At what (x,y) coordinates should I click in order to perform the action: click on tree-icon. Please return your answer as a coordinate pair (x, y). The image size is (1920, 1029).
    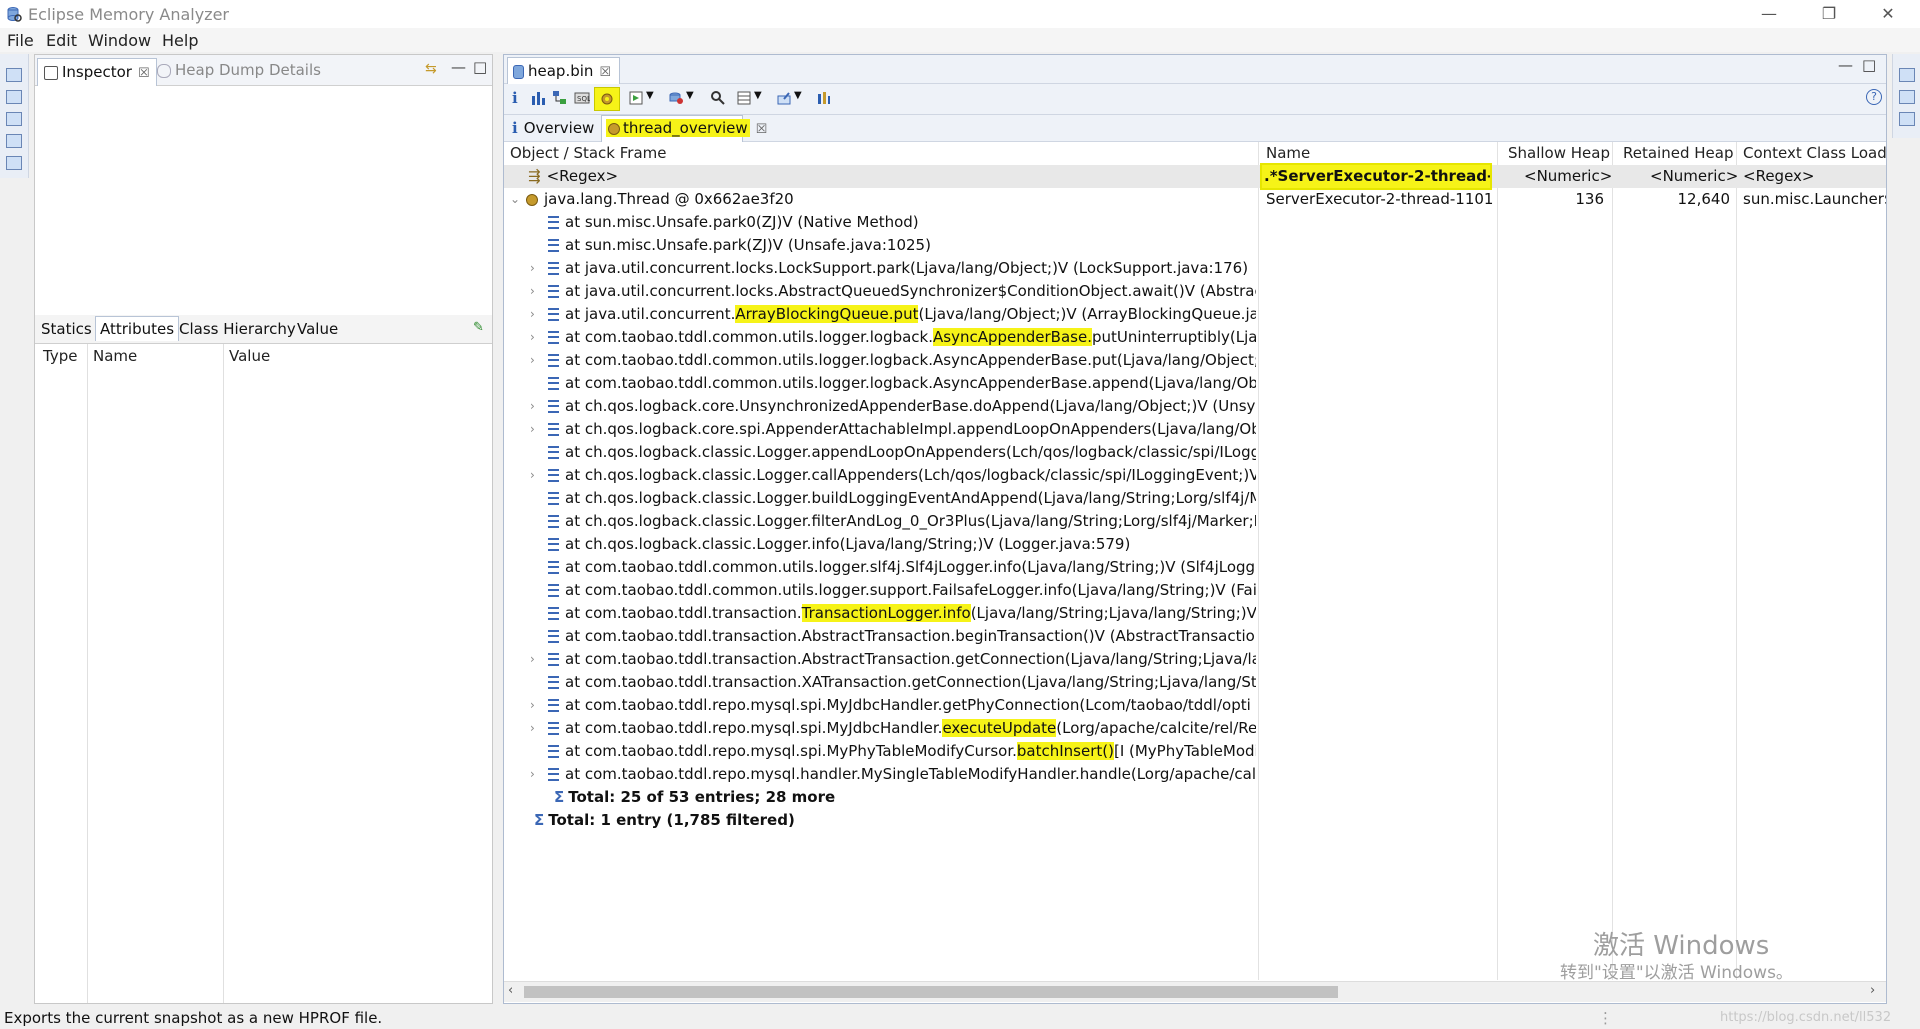
    Looking at the image, I should click on (14, 141).